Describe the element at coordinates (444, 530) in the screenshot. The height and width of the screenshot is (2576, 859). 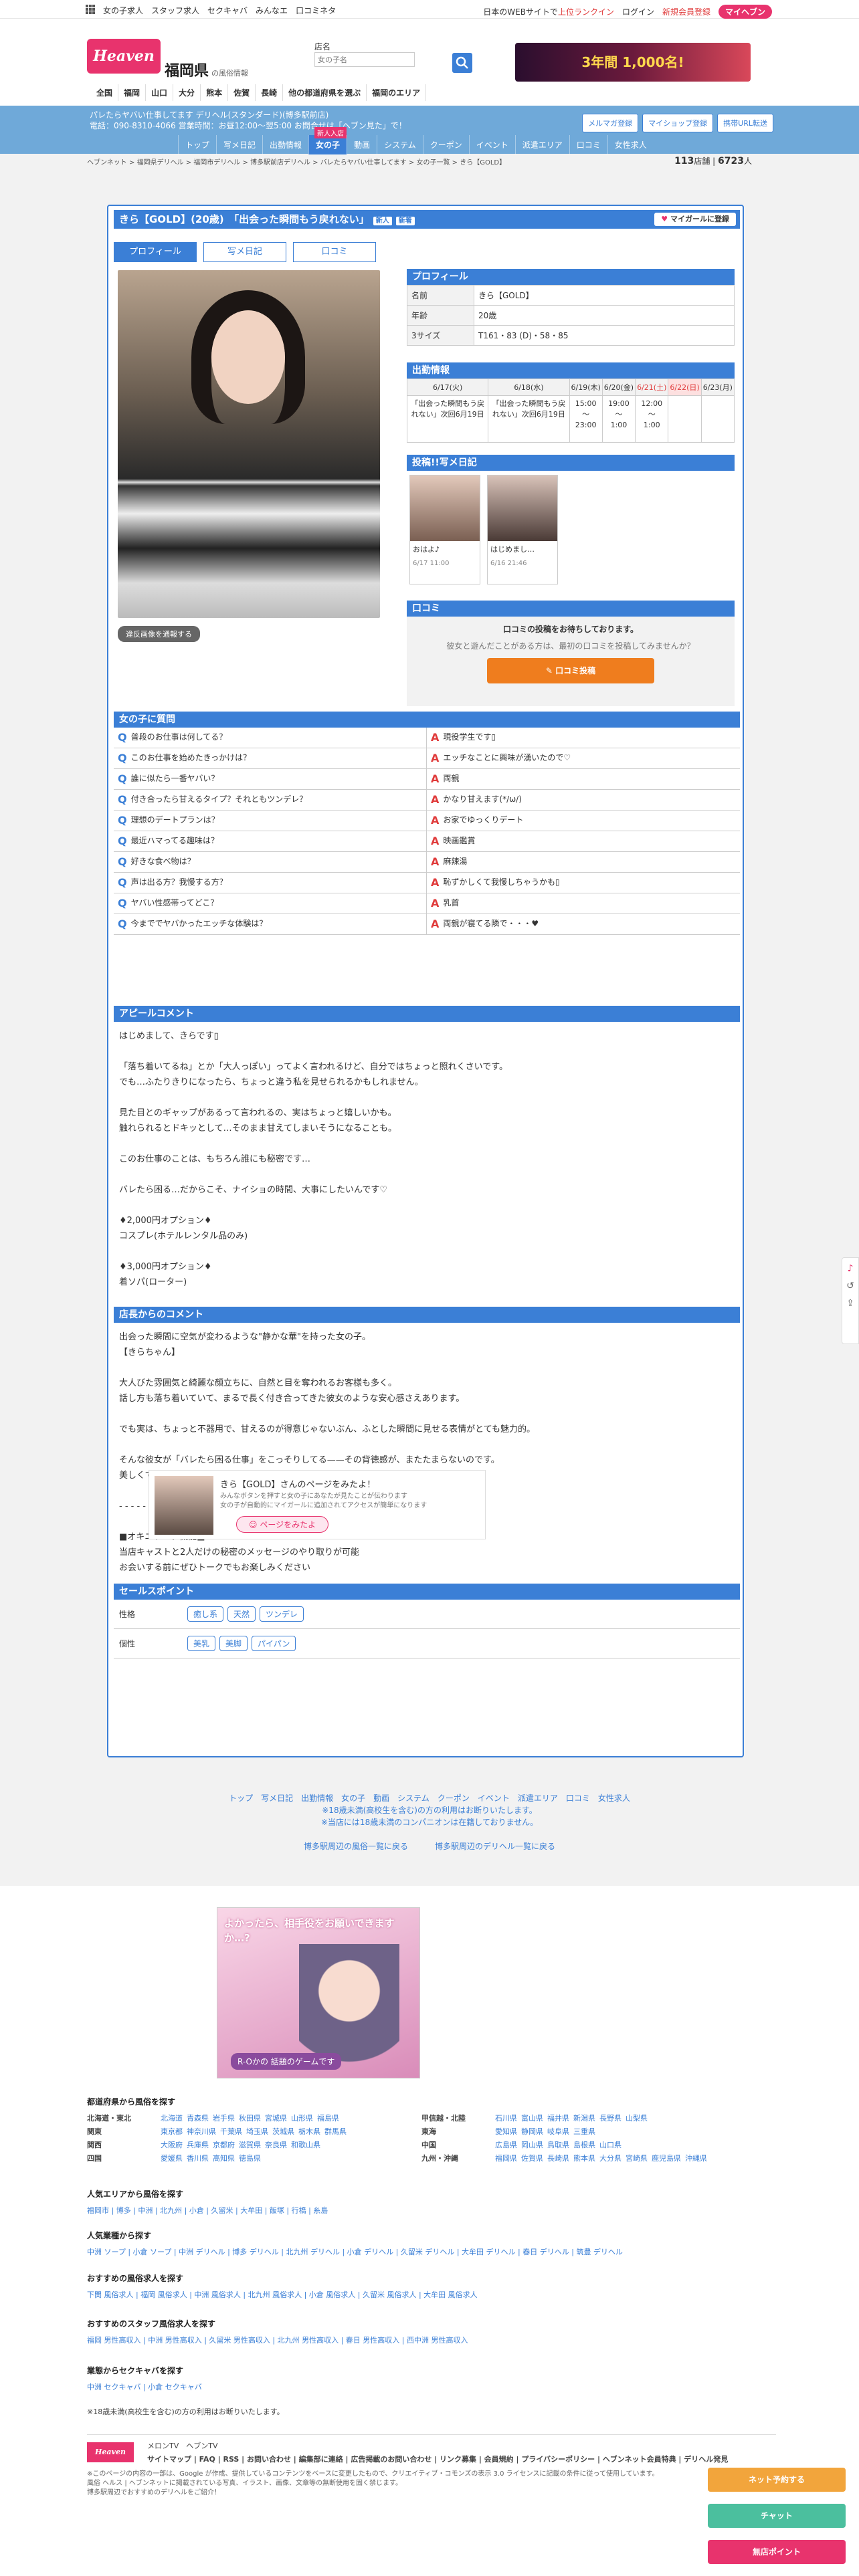
I see `diary-card: おはよ♪ 6/17 11:00` at that location.